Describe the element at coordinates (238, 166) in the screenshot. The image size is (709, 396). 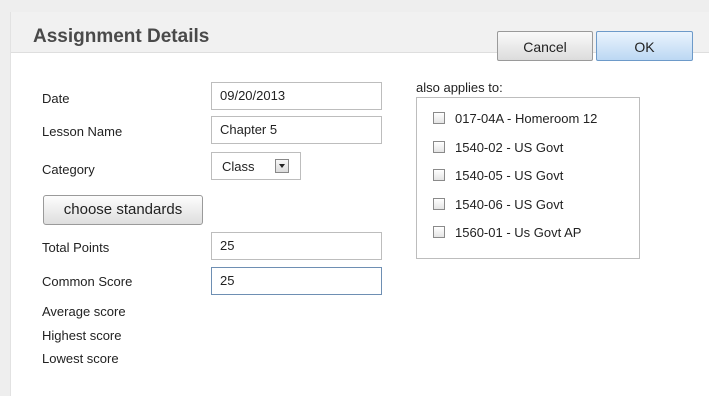
I see `category-value: Class` at that location.